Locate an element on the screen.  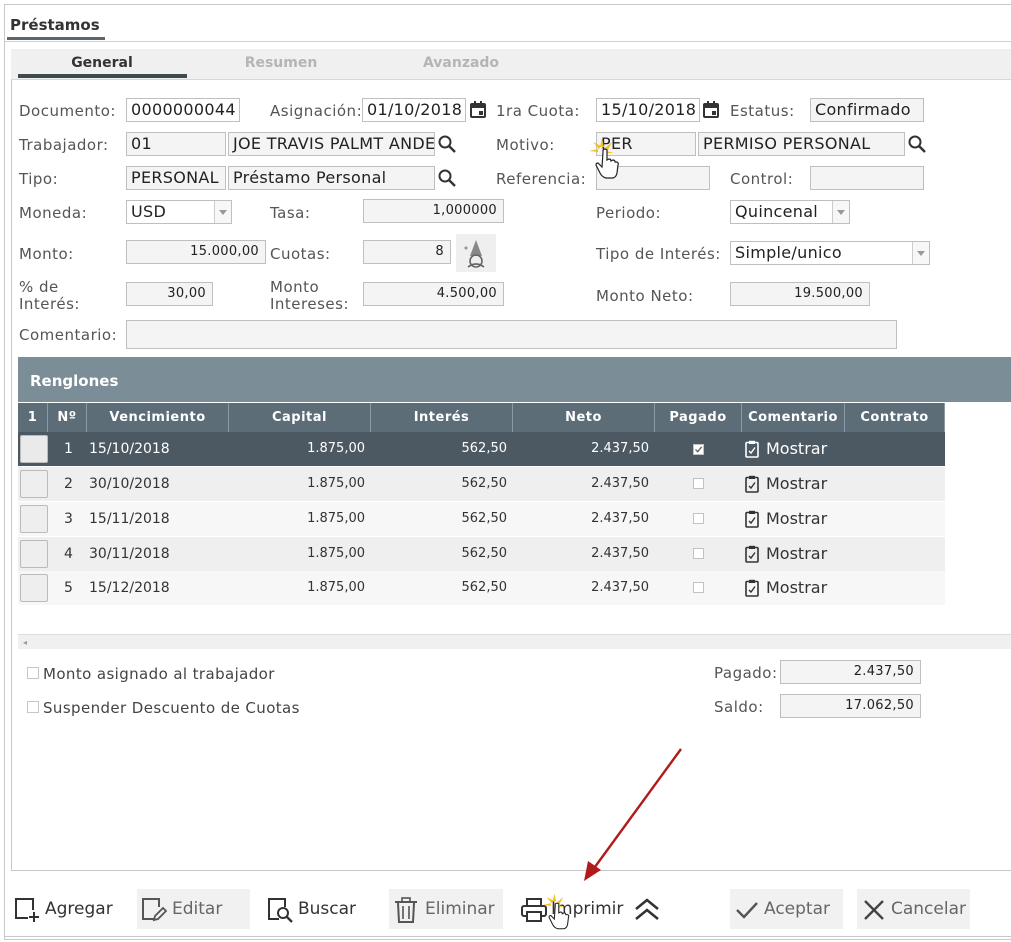
aceptar-button: Aceptar is located at coordinates (786, 909).